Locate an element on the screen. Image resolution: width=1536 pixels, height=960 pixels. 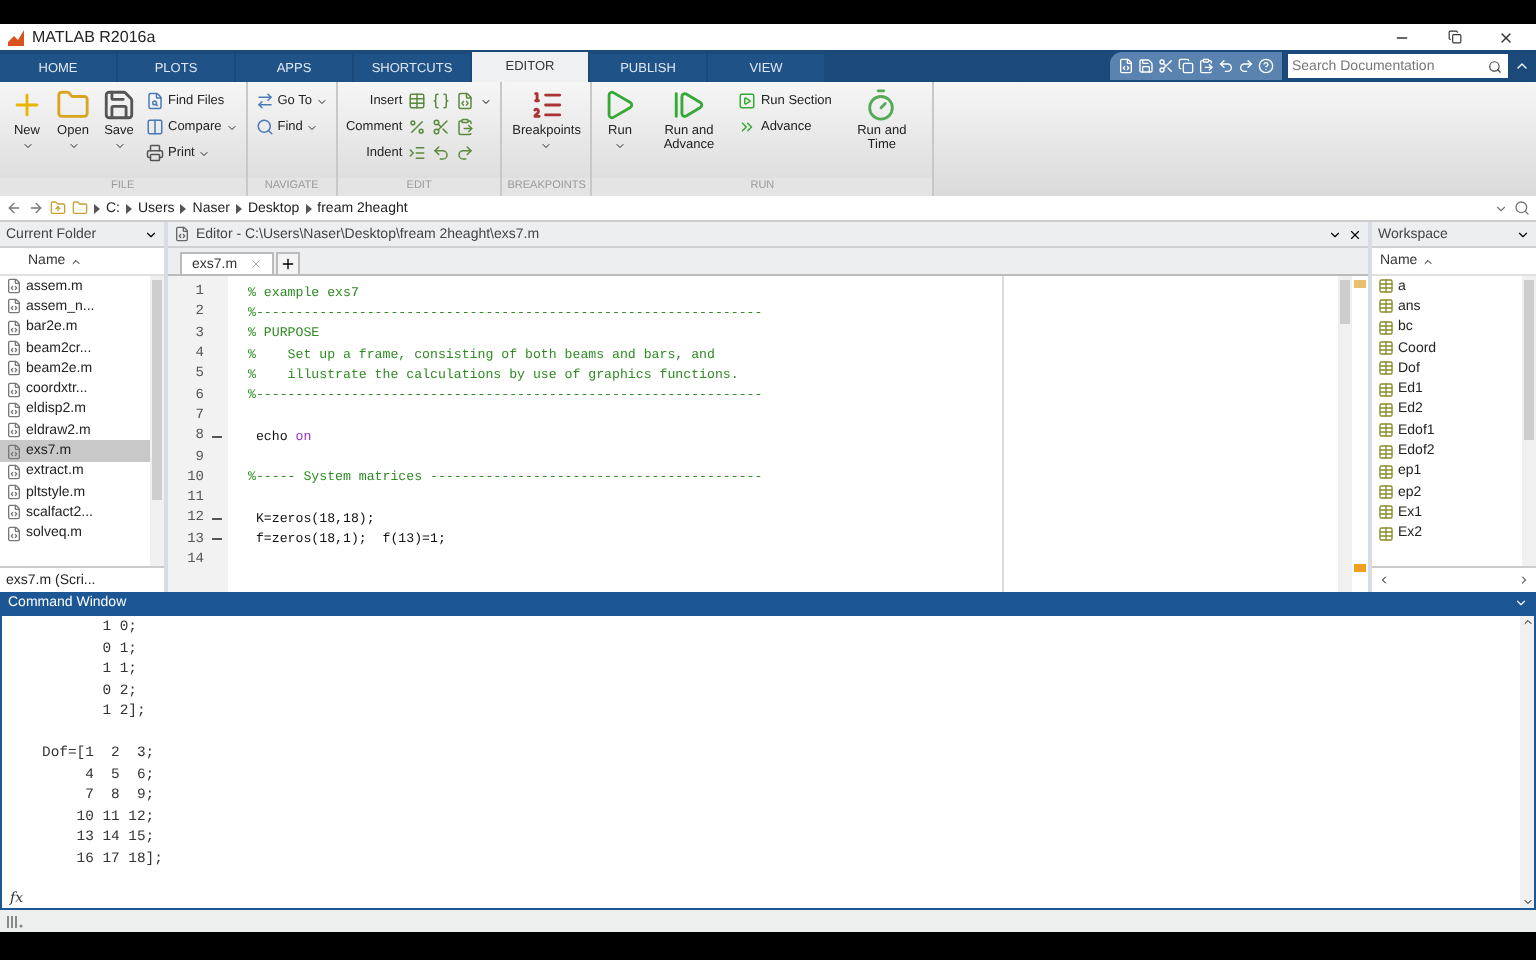
save-icon is located at coordinates (1146, 66).